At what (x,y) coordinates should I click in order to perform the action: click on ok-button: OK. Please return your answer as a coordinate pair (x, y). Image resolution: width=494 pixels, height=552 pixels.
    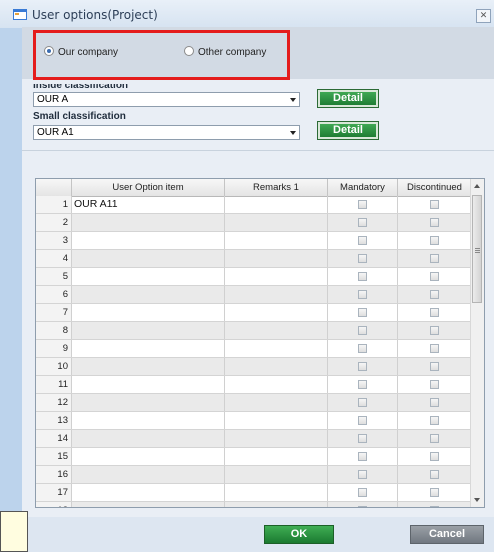
    Looking at the image, I should click on (299, 534).